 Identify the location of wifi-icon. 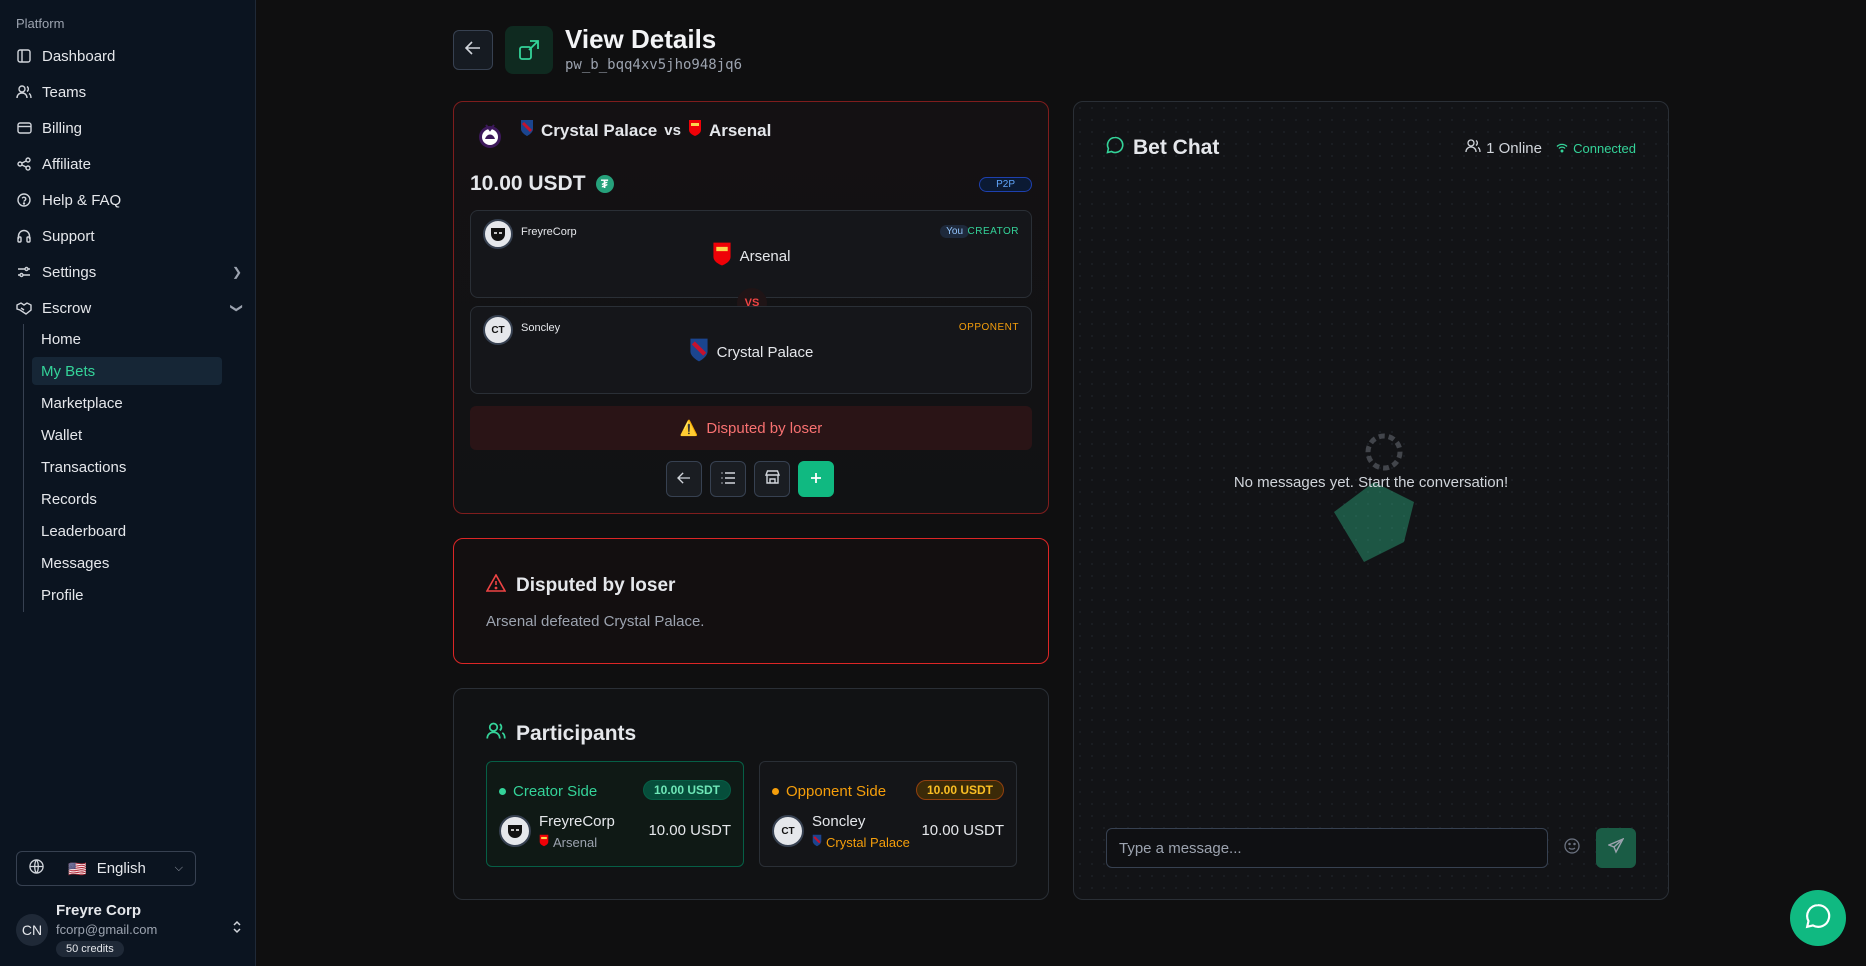
(1562, 148).